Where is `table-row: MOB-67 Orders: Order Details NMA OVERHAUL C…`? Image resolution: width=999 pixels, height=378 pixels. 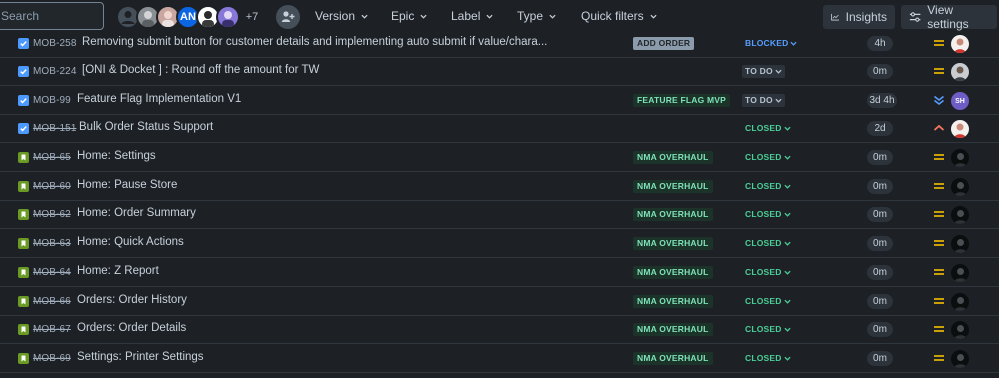 table-row: MOB-67 Orders: Order Details NMA OVERHAUL C… is located at coordinates (499, 330).